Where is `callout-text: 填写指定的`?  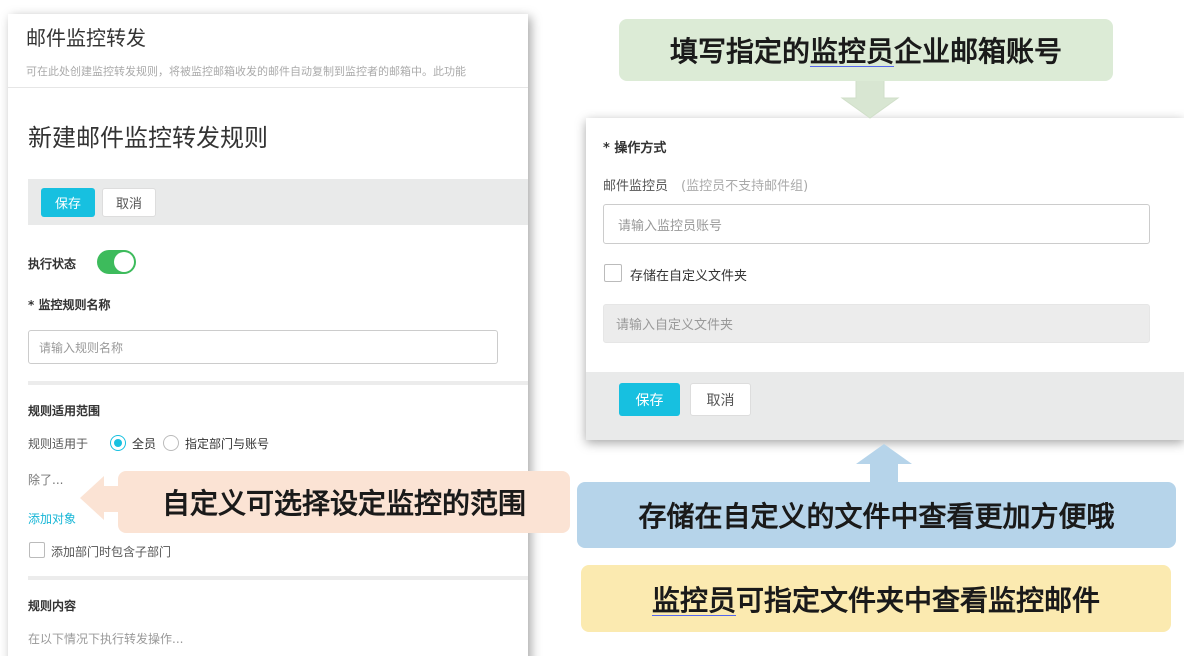 callout-text: 填写指定的 is located at coordinates (739, 51).